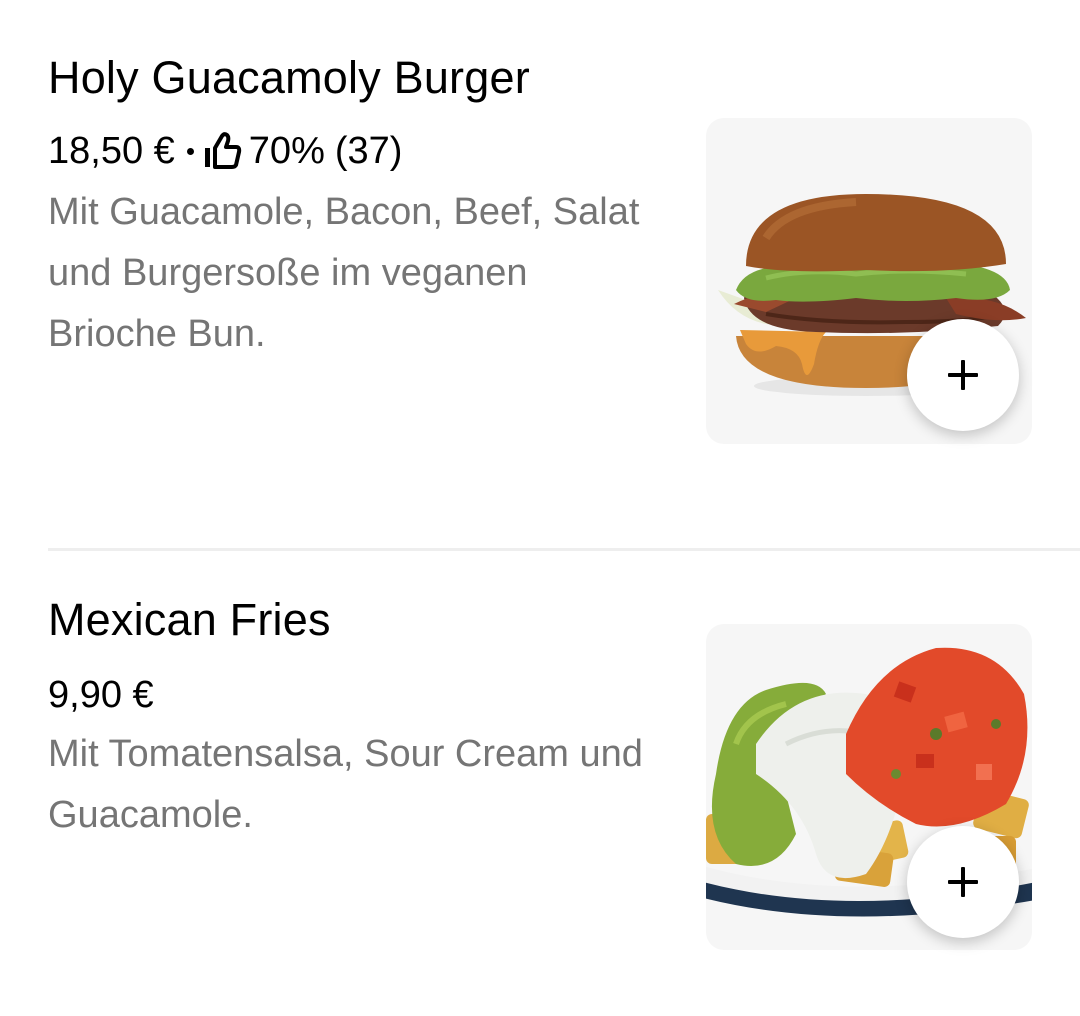 This screenshot has width=1080, height=1016. What do you see at coordinates (111, 151) in the screenshot?
I see `item-price: 18,50 €` at bounding box center [111, 151].